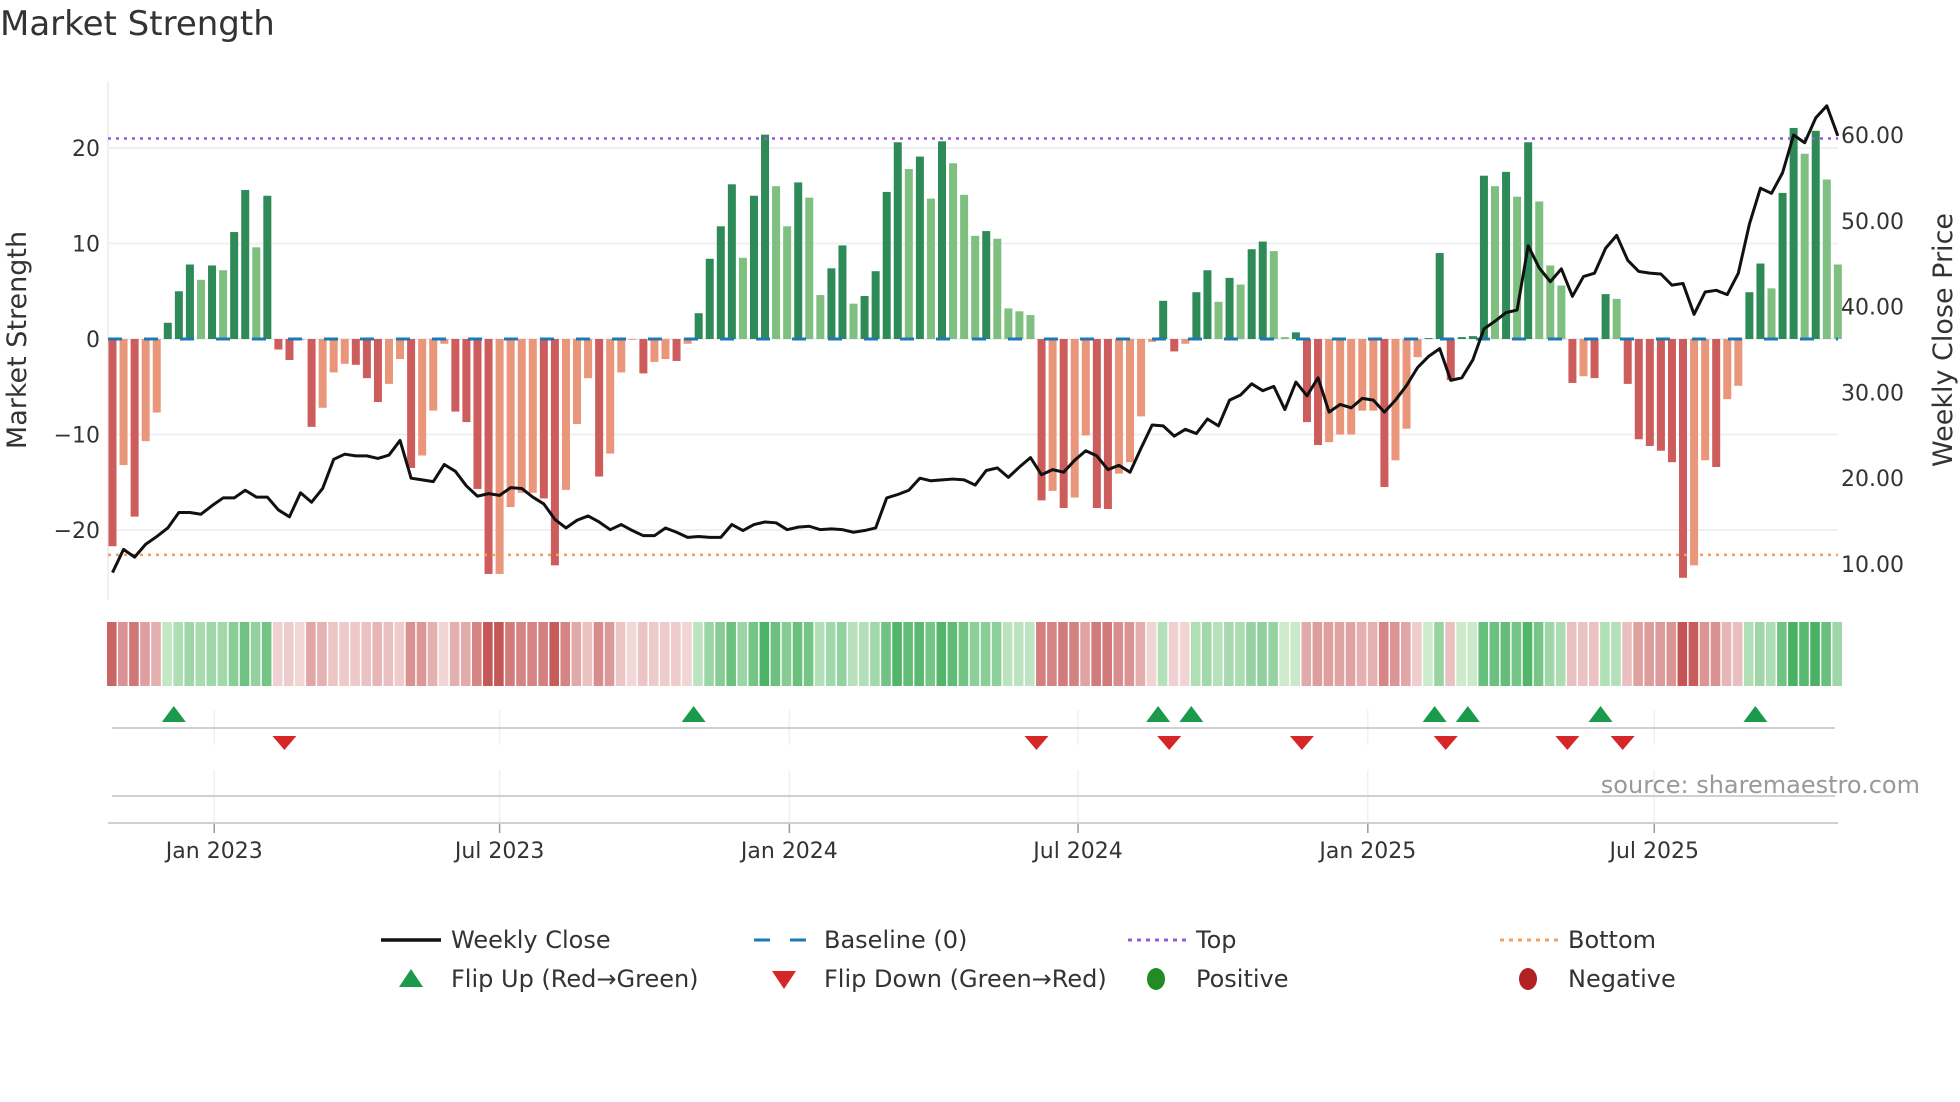 The image size is (1960, 1102). What do you see at coordinates (1653, 851) in the screenshot?
I see `x-tick-label: Jul 2025` at bounding box center [1653, 851].